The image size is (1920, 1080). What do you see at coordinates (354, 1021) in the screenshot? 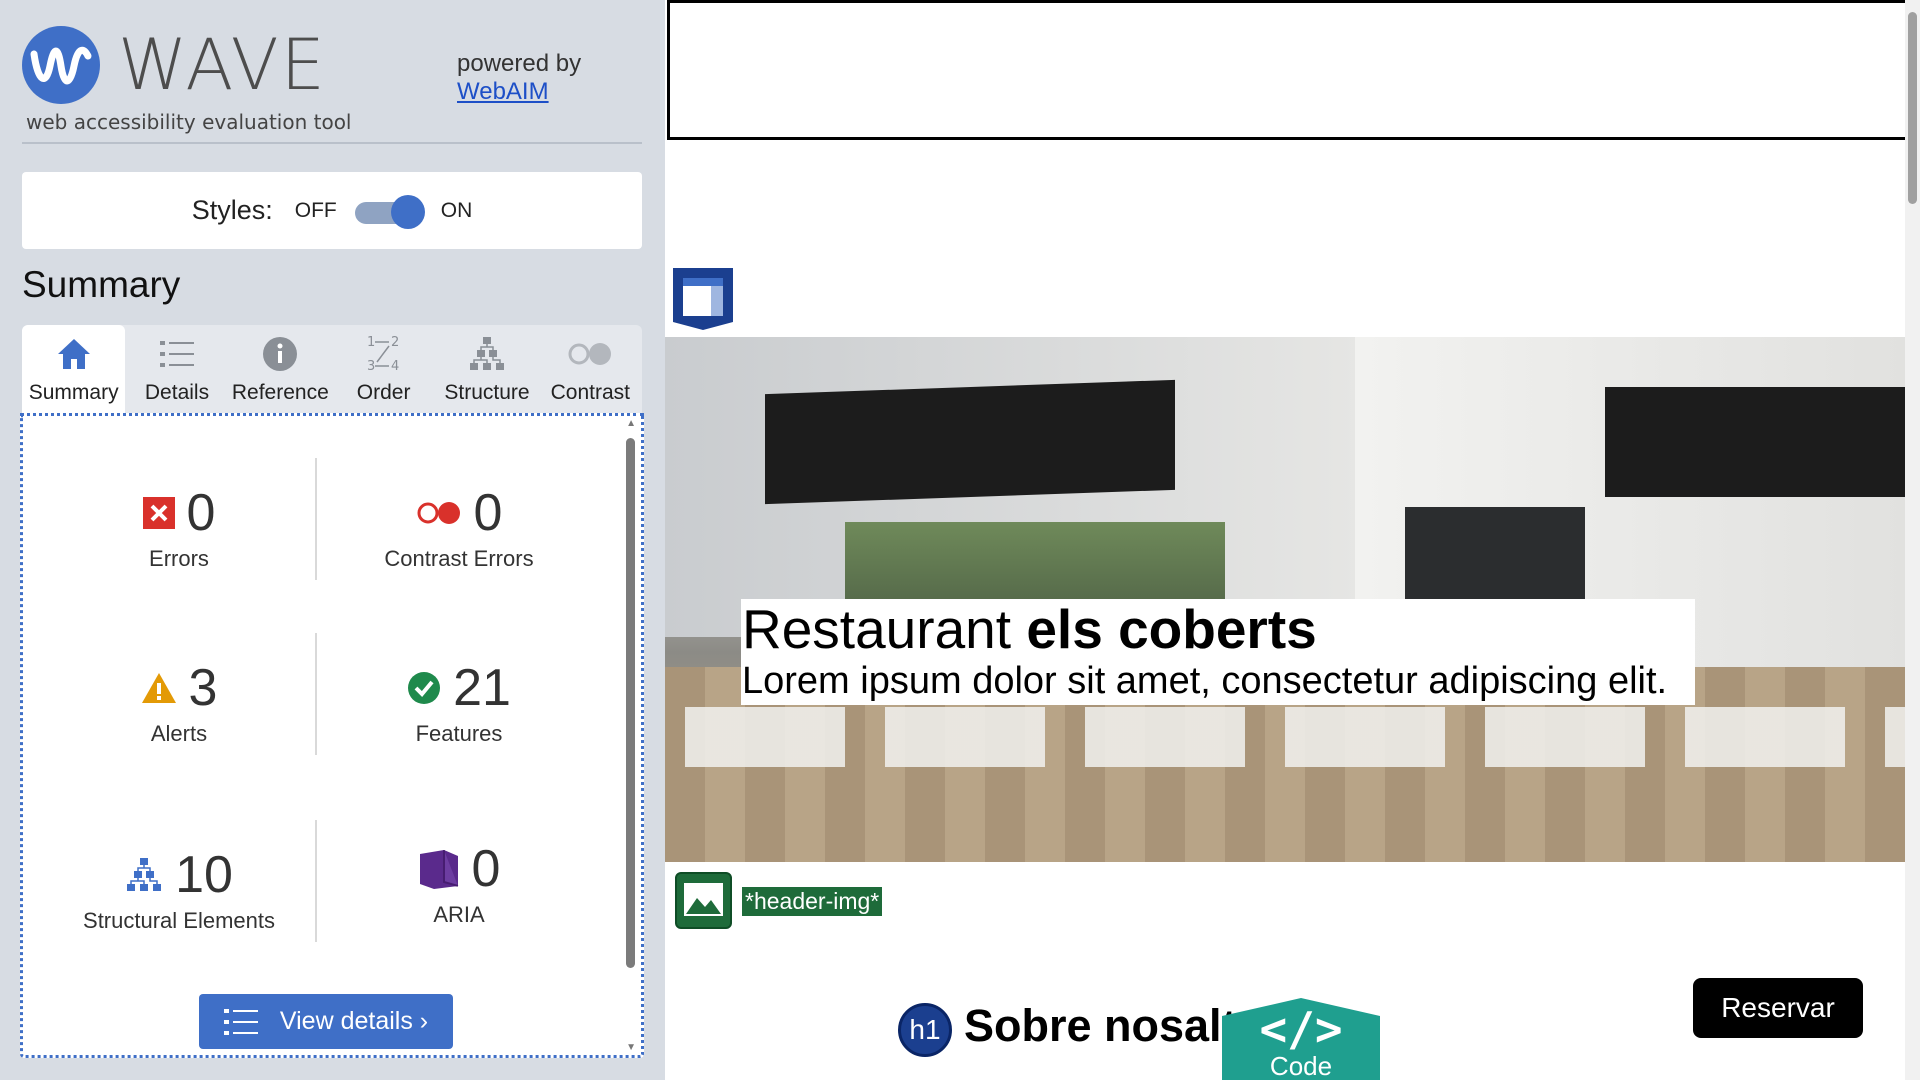
I see `view-details-label: View details ›` at bounding box center [354, 1021].